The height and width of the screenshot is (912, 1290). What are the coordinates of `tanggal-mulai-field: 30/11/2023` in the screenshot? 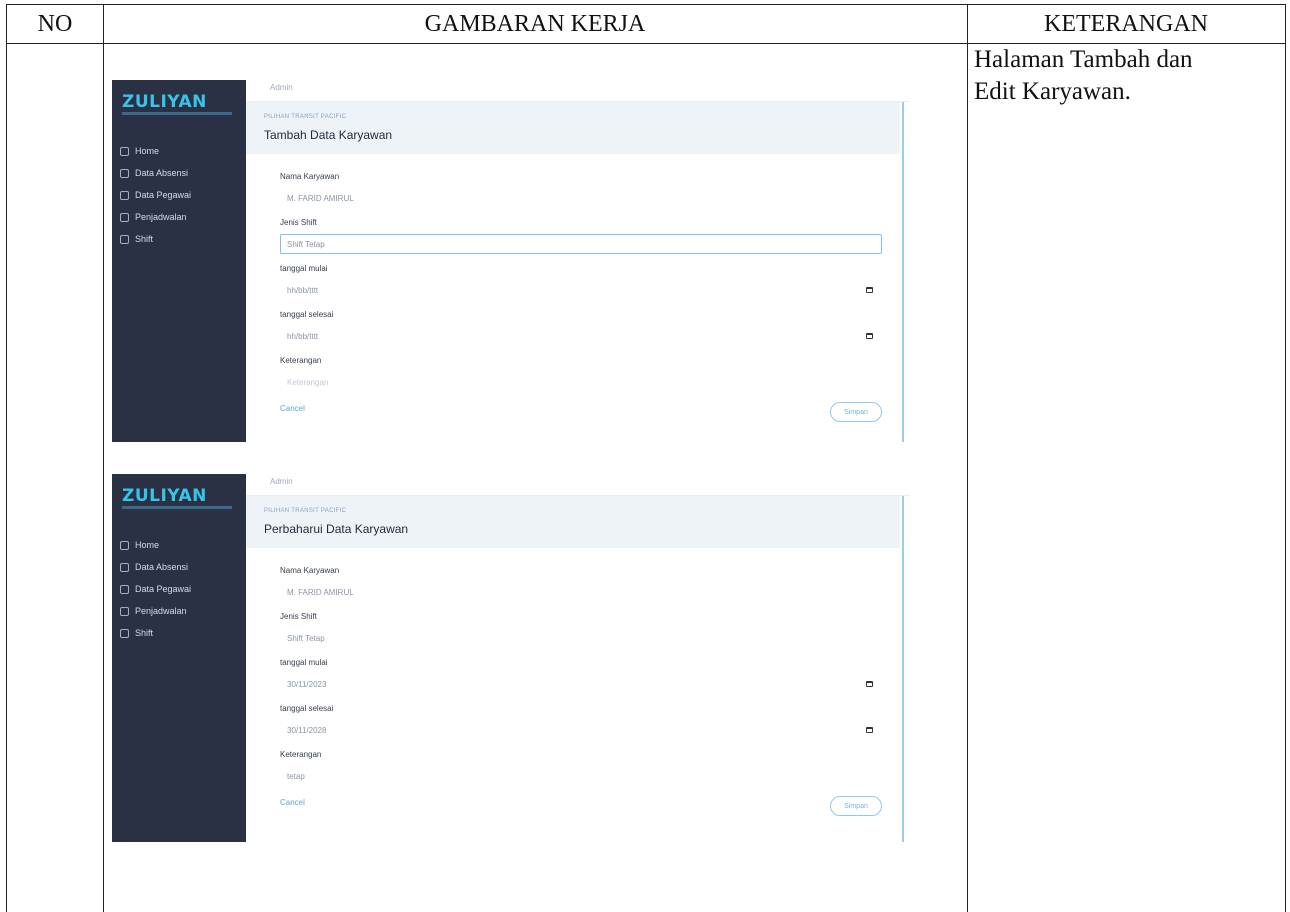 It's located at (581, 684).